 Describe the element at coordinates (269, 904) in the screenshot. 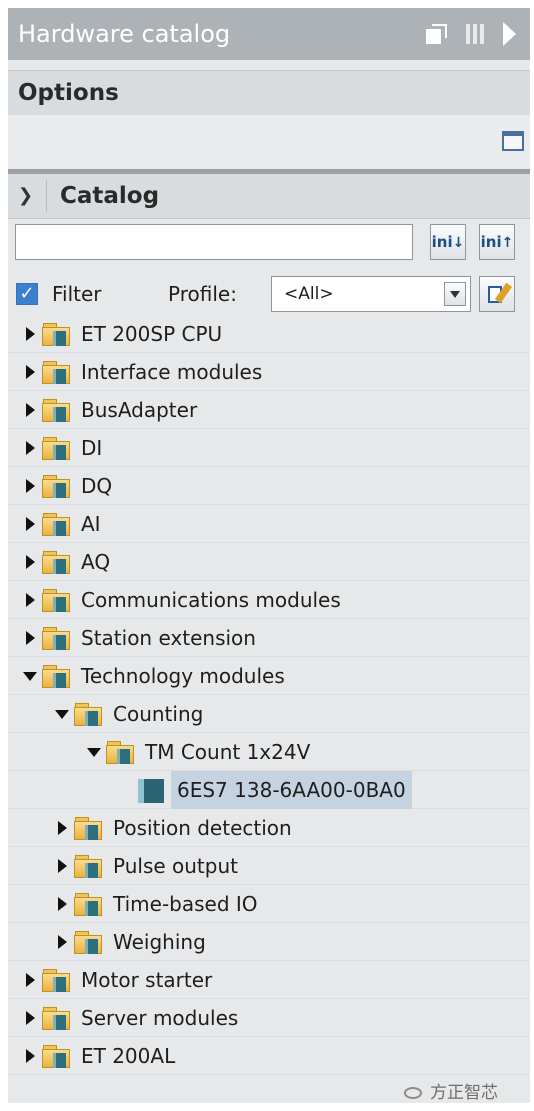

I see `tree-item: Time-based IO` at that location.